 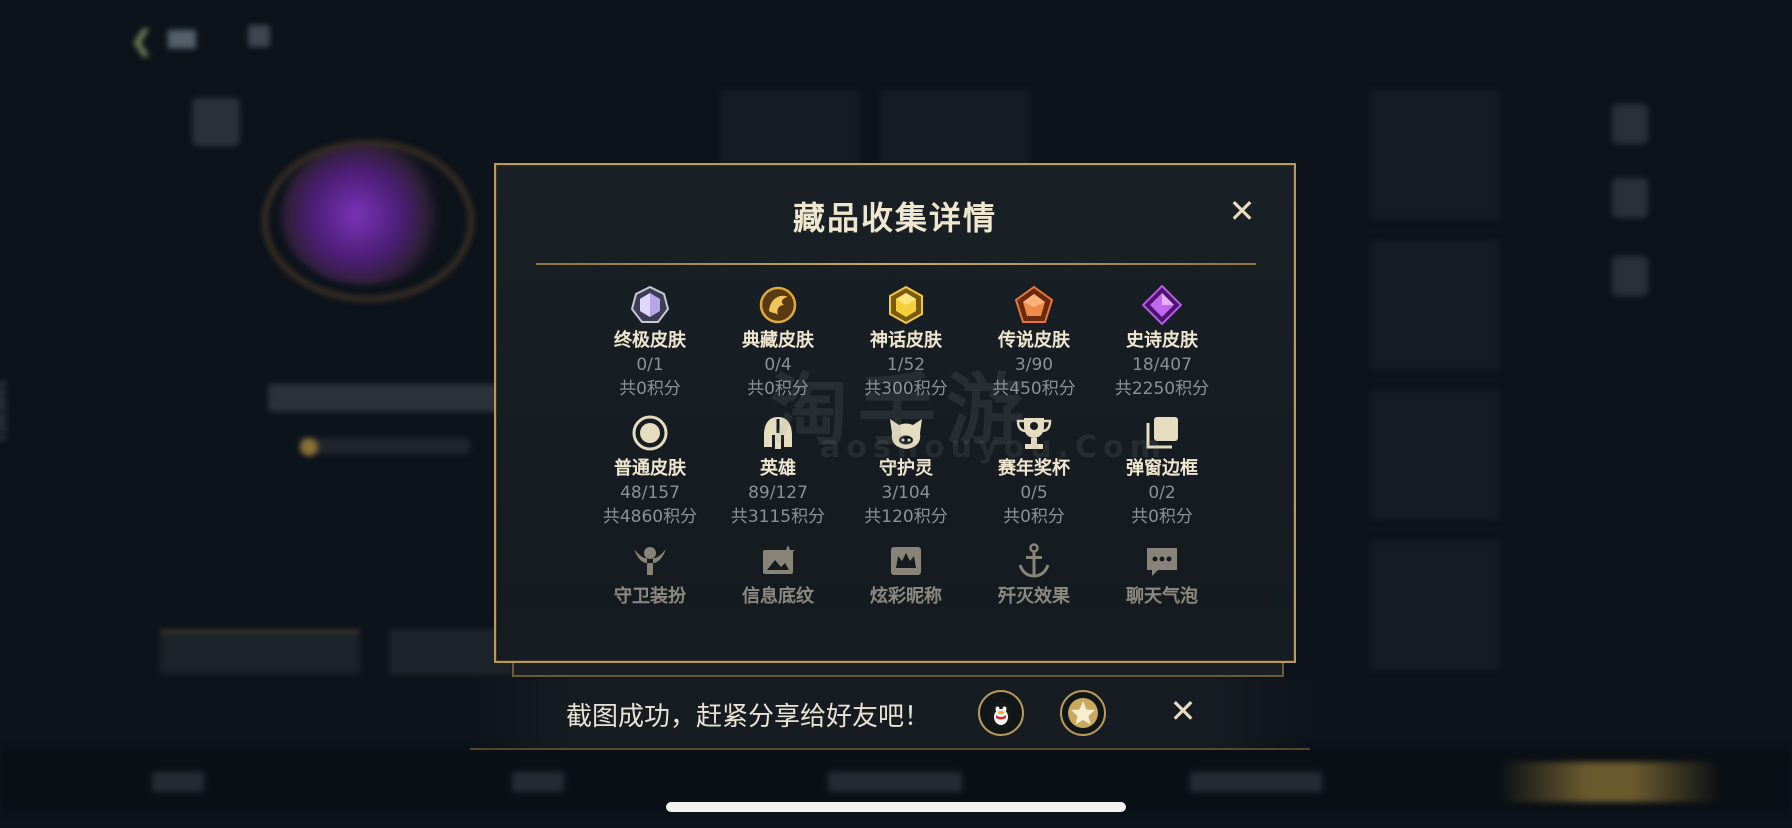 I want to click on item-name: 歼灭效果, so click(x=1034, y=596).